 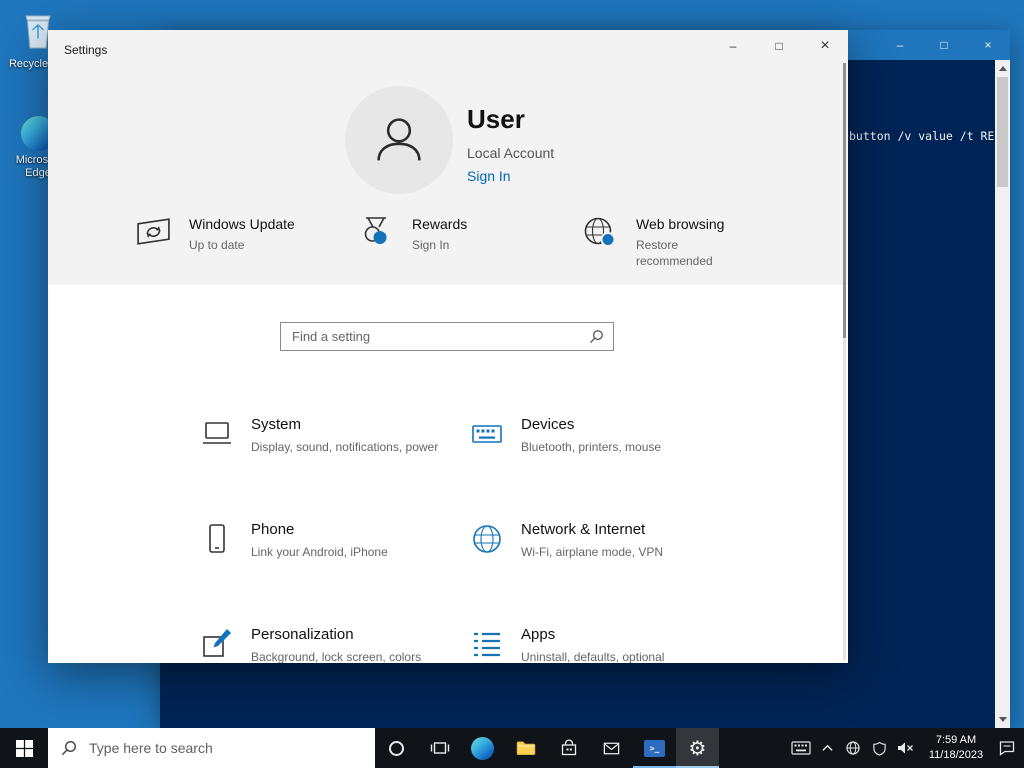 I want to click on settings-taskbar-button: ⚙, so click(x=697, y=748).